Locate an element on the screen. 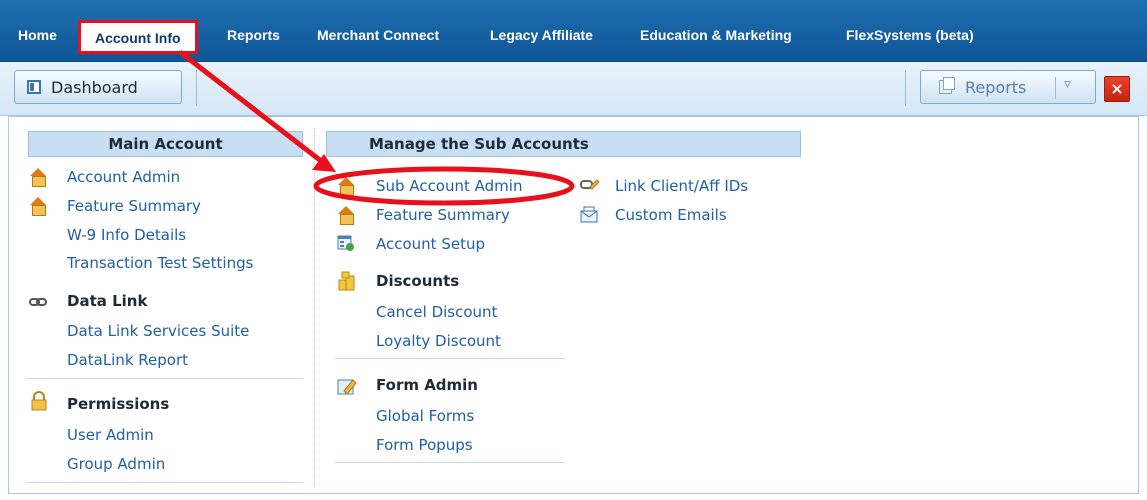 The width and height of the screenshot is (1147, 500). form-popups-link: Form Popups is located at coordinates (424, 445).